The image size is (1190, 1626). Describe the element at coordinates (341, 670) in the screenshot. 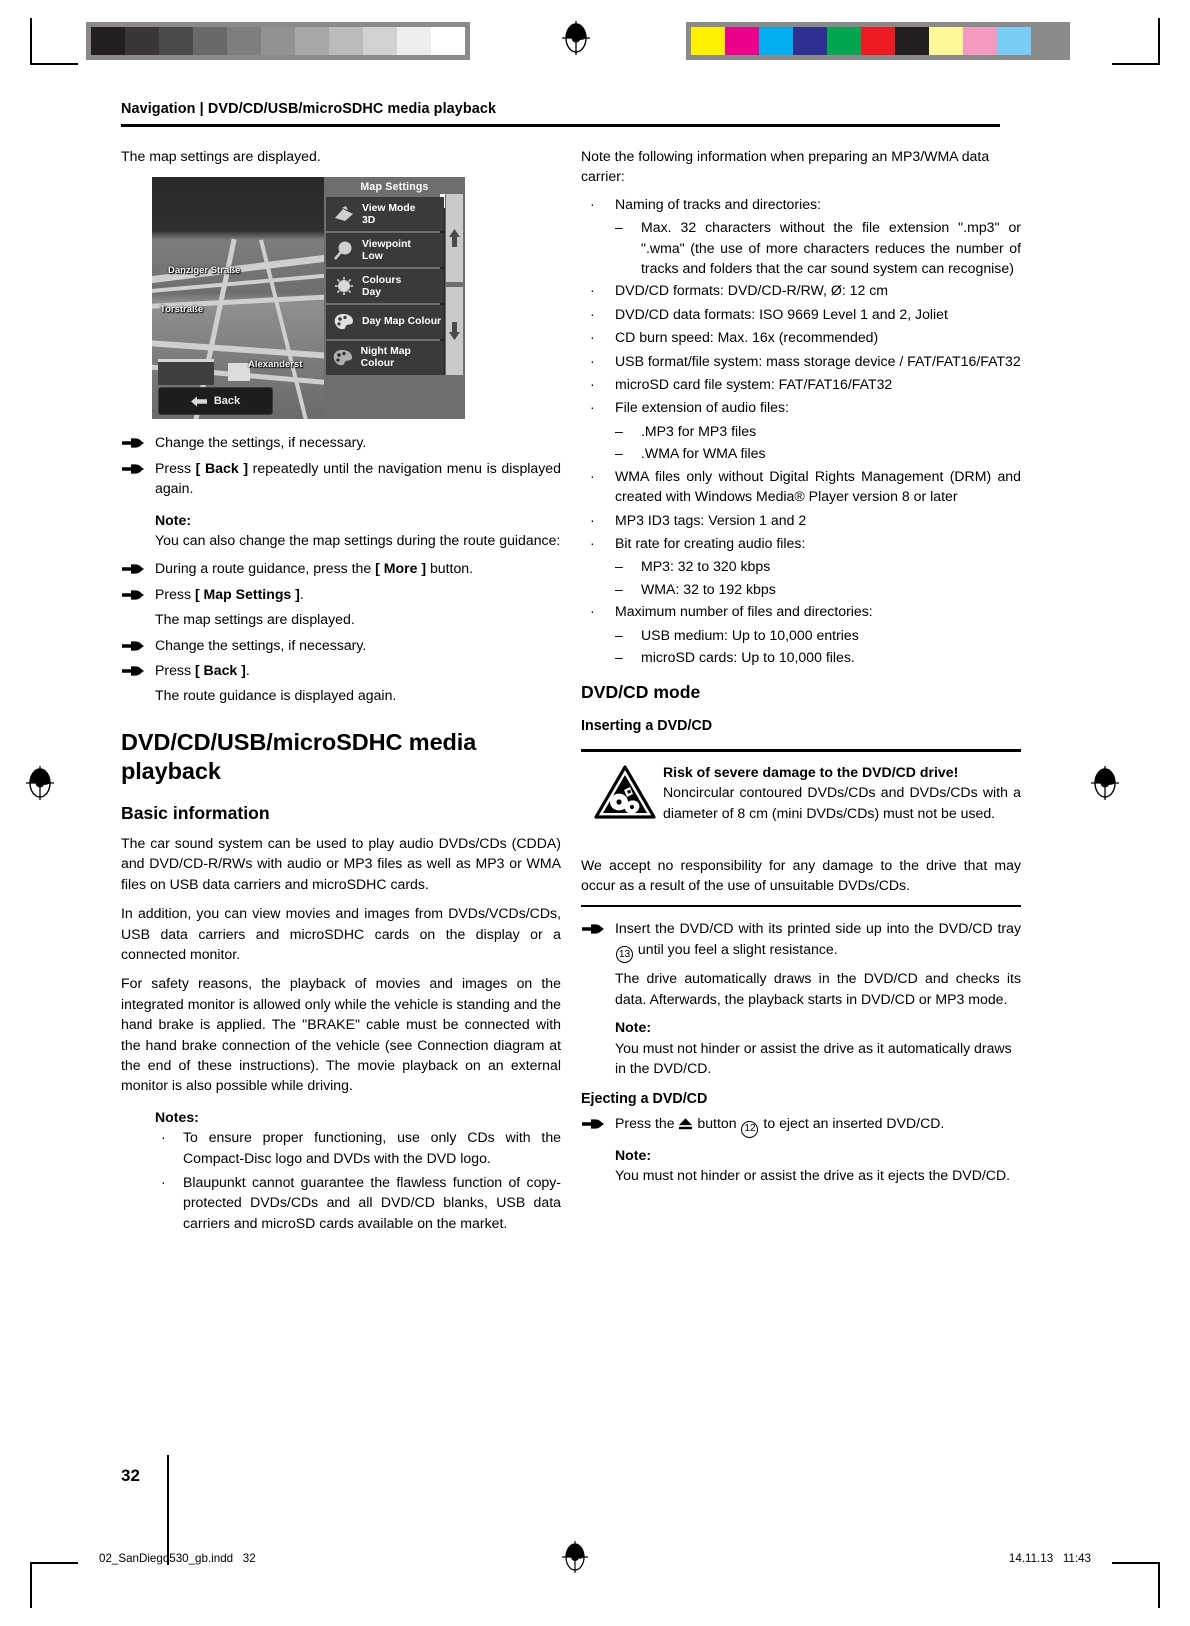

I see `step-press-back-2: Press [ Back ].` at that location.